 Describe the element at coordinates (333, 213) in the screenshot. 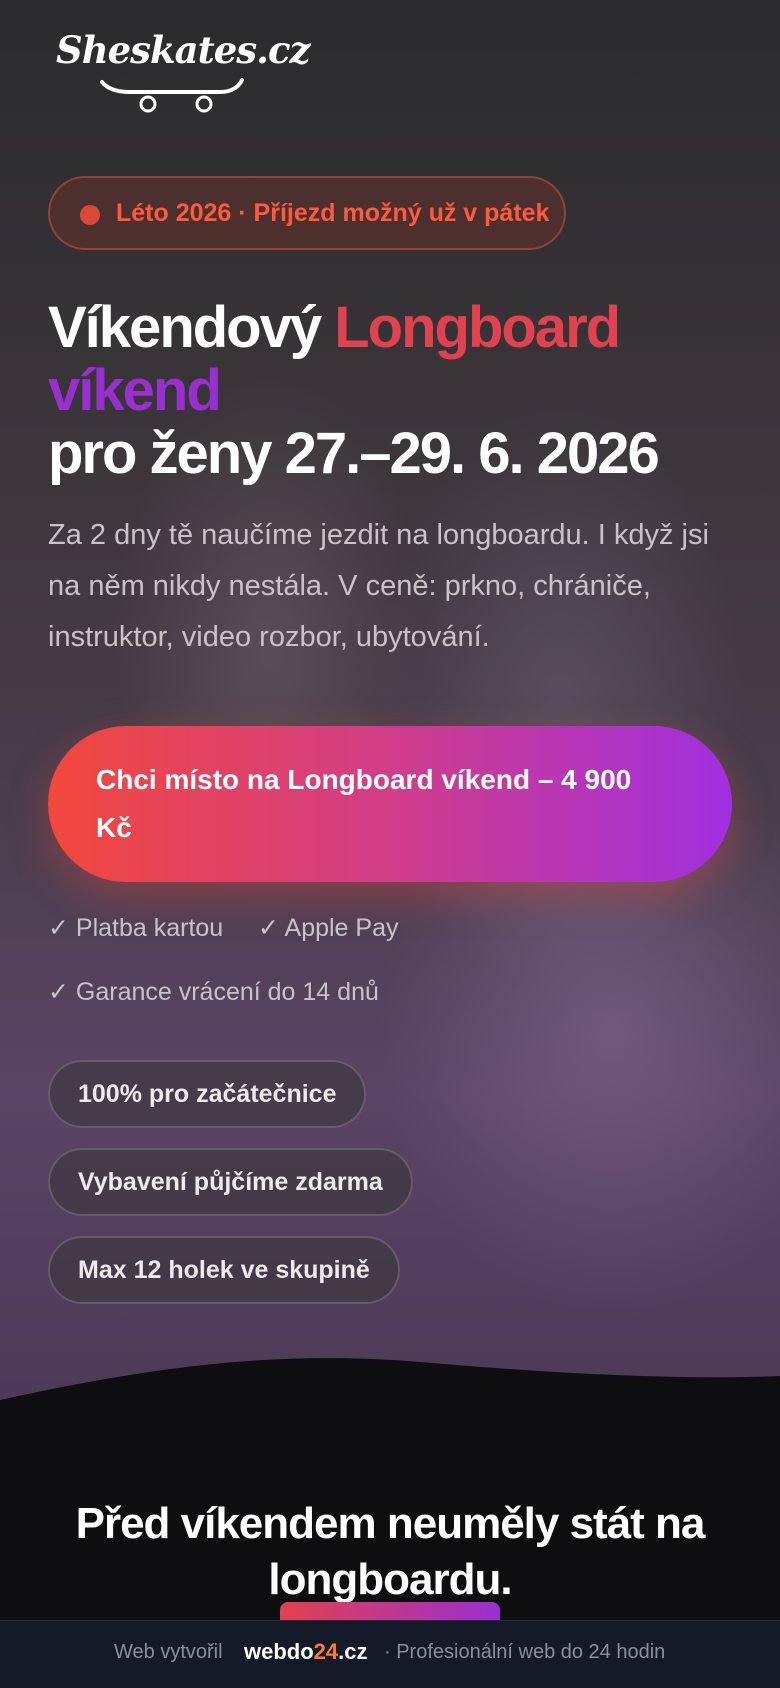

I see `season-badge-text: Léto 2026 · Příjezd možný už v pátek` at that location.